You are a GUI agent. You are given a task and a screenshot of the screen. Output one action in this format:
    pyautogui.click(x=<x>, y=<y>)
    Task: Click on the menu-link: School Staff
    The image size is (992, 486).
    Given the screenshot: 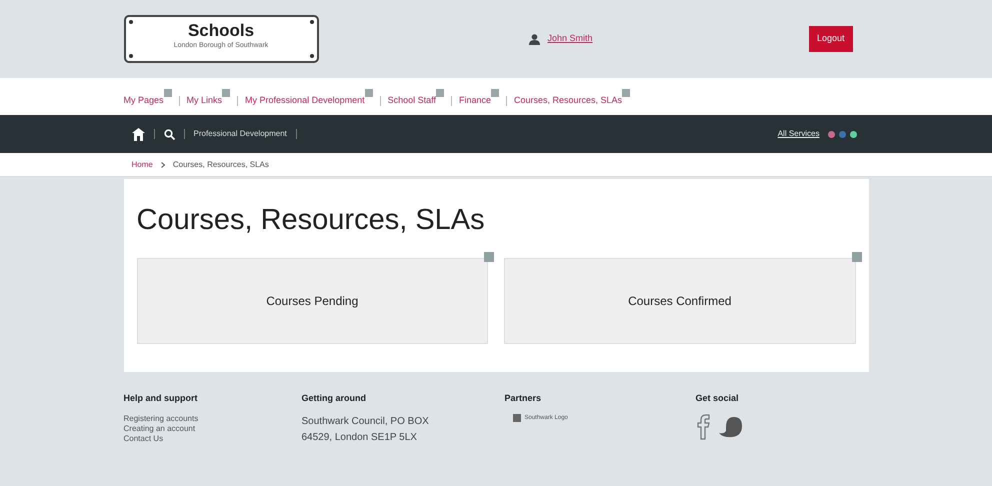 What is the action you would take?
    pyautogui.click(x=412, y=97)
    